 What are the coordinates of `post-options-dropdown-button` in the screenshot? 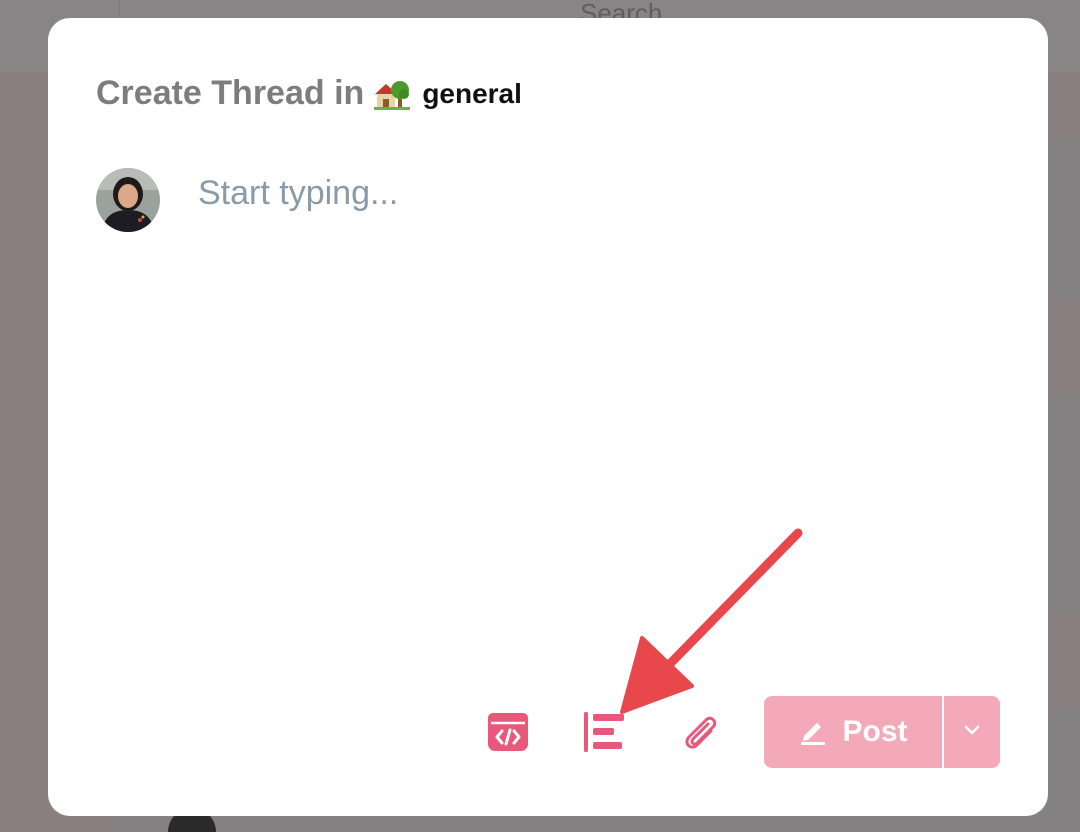 It's located at (972, 732).